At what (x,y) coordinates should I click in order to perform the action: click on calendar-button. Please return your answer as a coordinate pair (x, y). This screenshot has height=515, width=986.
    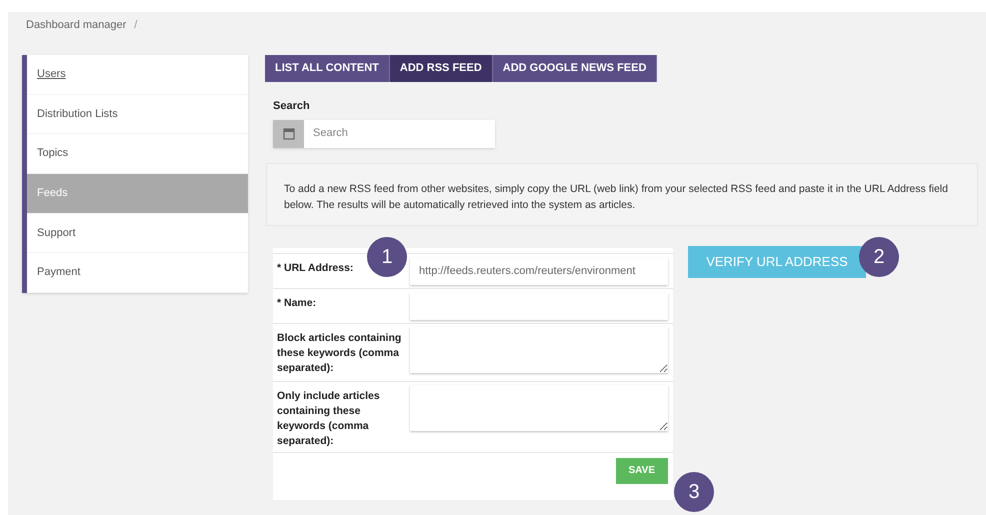
    Looking at the image, I should click on (288, 134).